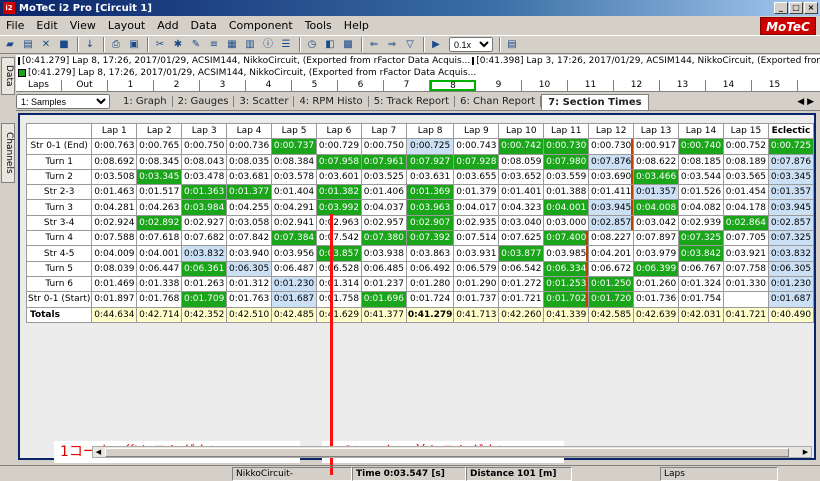 Image resolution: width=820 pixels, height=481 pixels. What do you see at coordinates (196, 44) in the screenshot?
I see `edit-icon: ✎` at bounding box center [196, 44].